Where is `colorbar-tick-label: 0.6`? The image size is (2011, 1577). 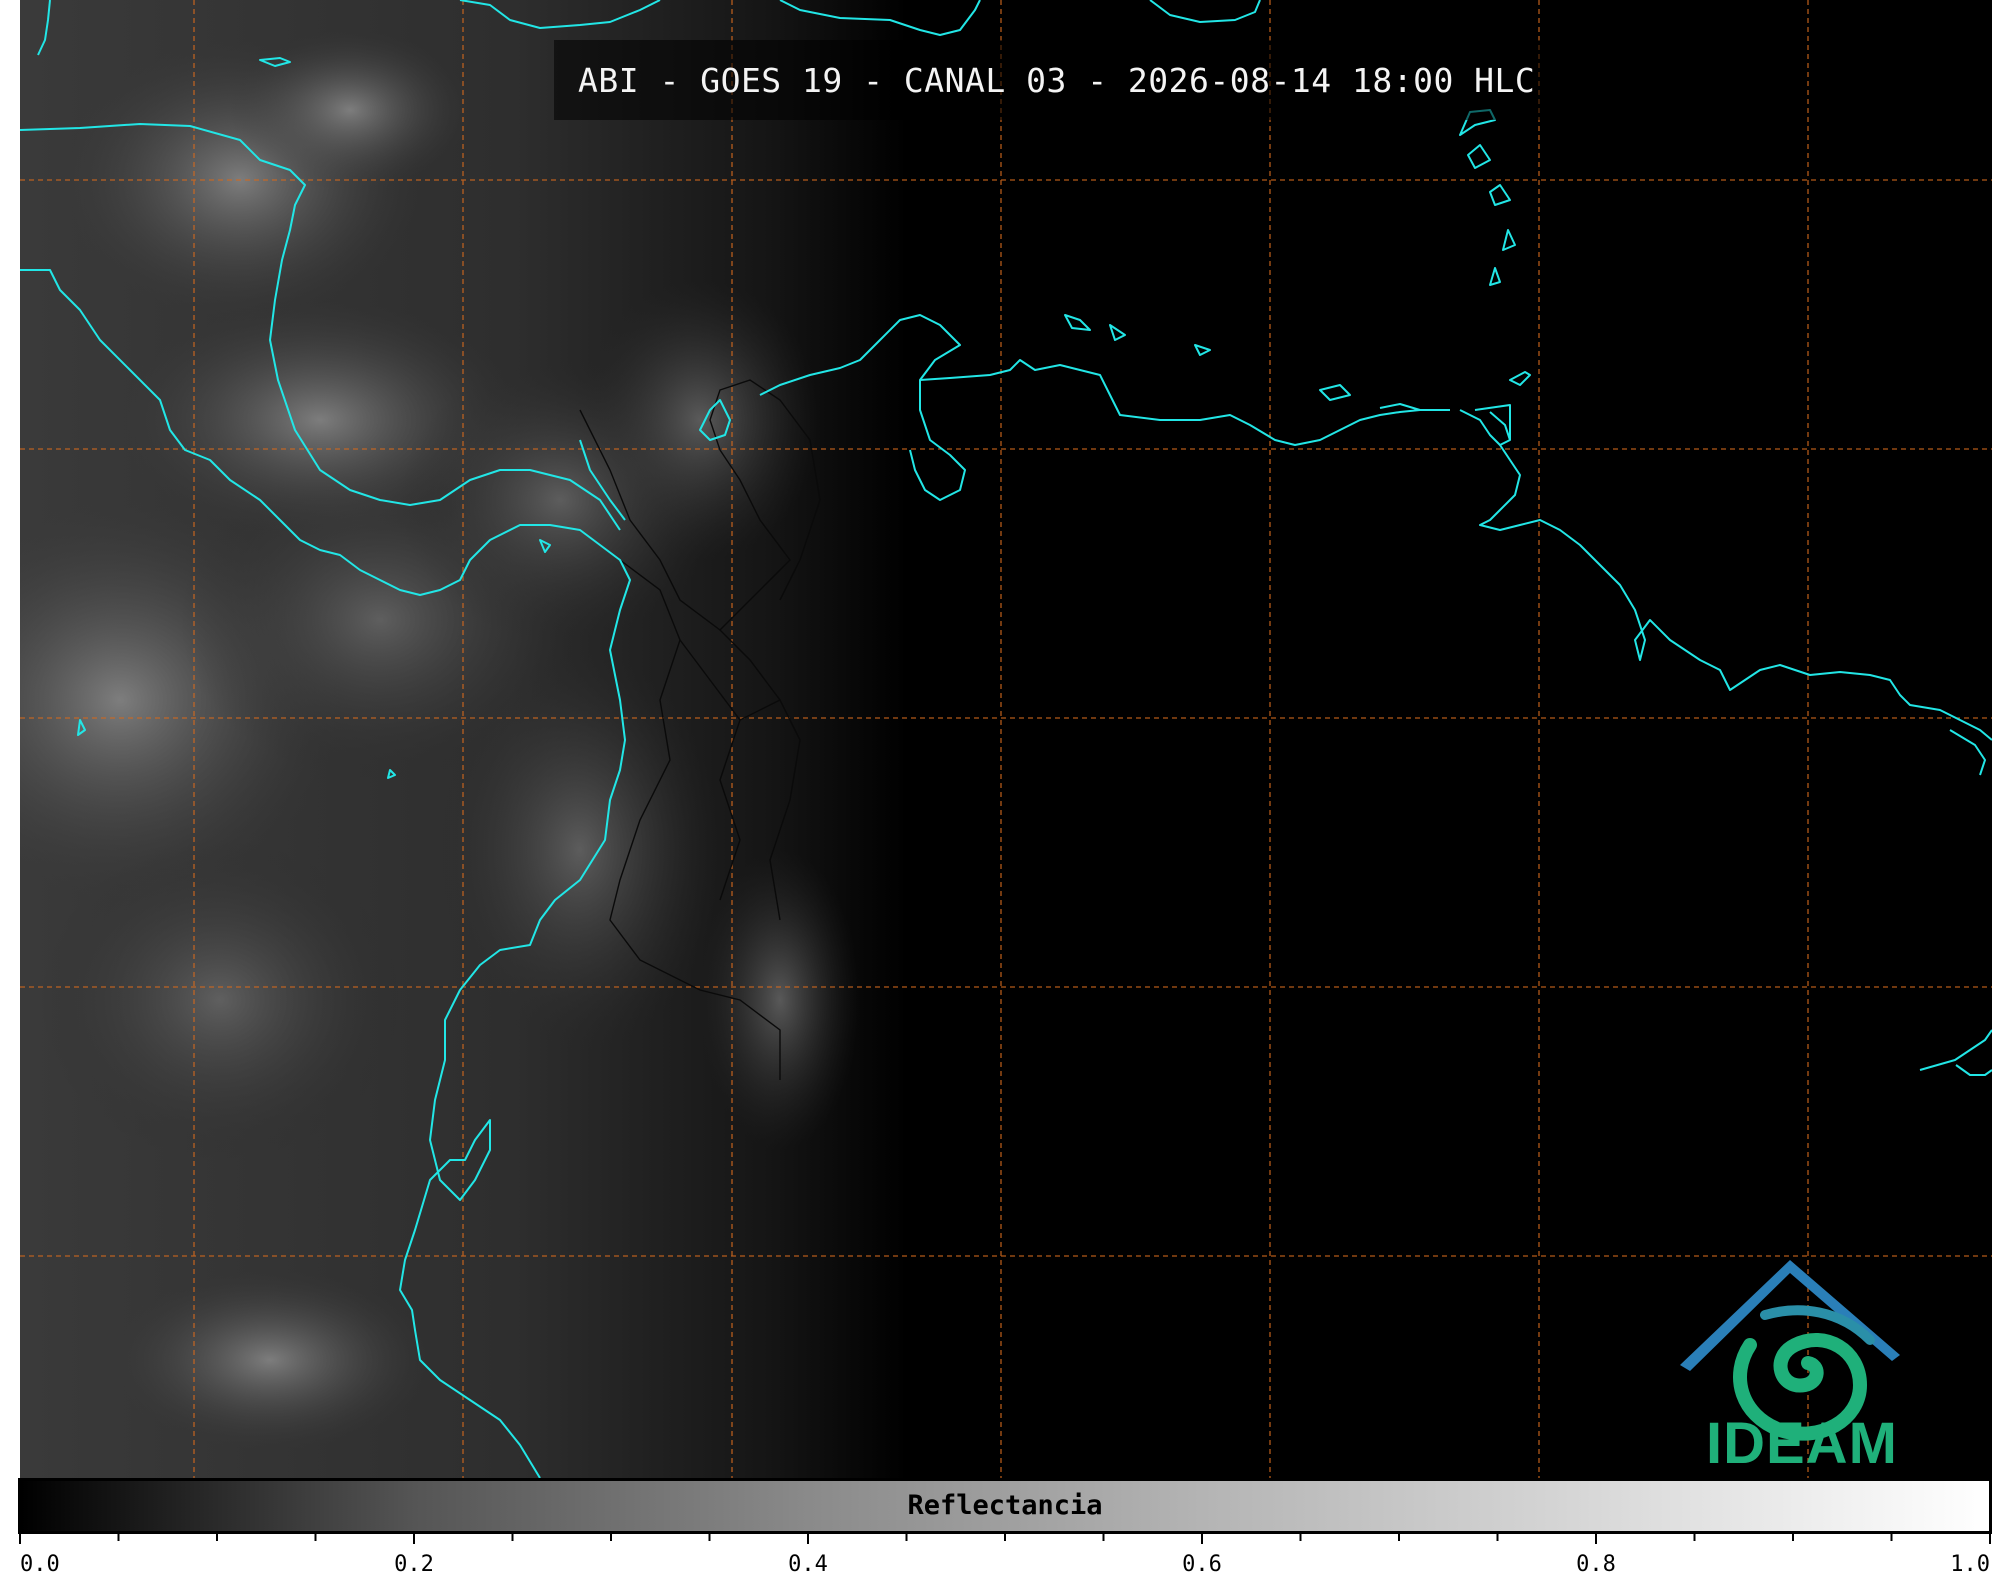
colorbar-tick-label: 0.6 is located at coordinates (1202, 1564).